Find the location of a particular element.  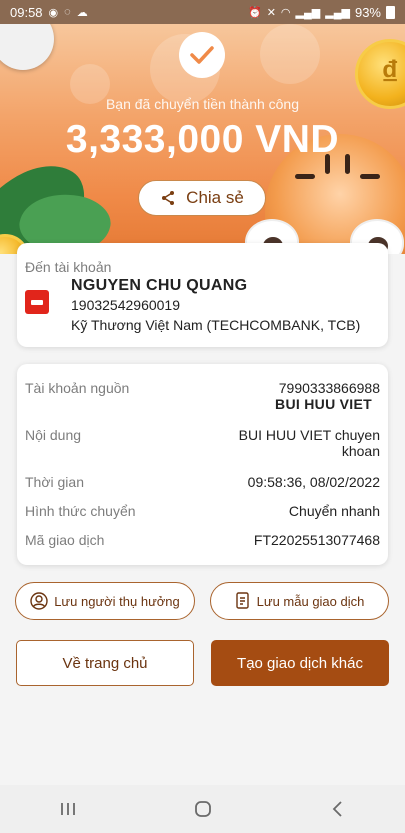

time-row: Thời gian 09:58:36, 08/02/2022 is located at coordinates (202, 482).